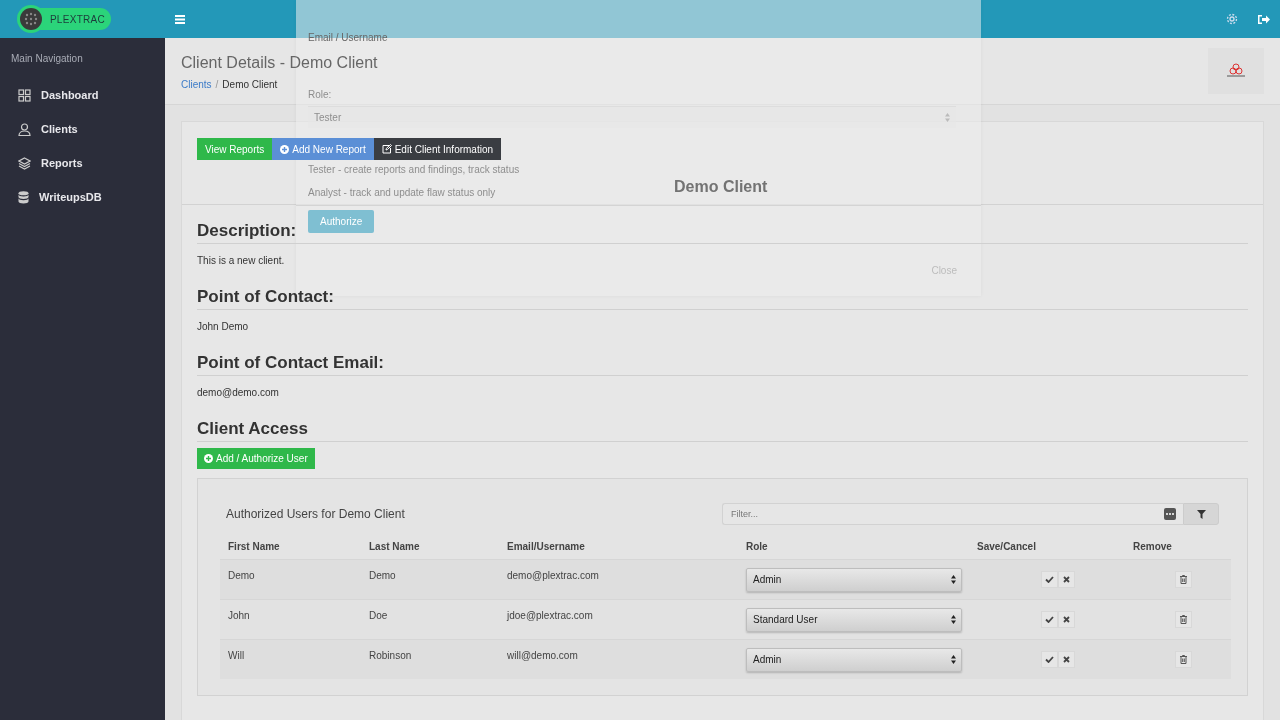  What do you see at coordinates (250, 84) in the screenshot?
I see `breadcrumb-current: Demo Client` at bounding box center [250, 84].